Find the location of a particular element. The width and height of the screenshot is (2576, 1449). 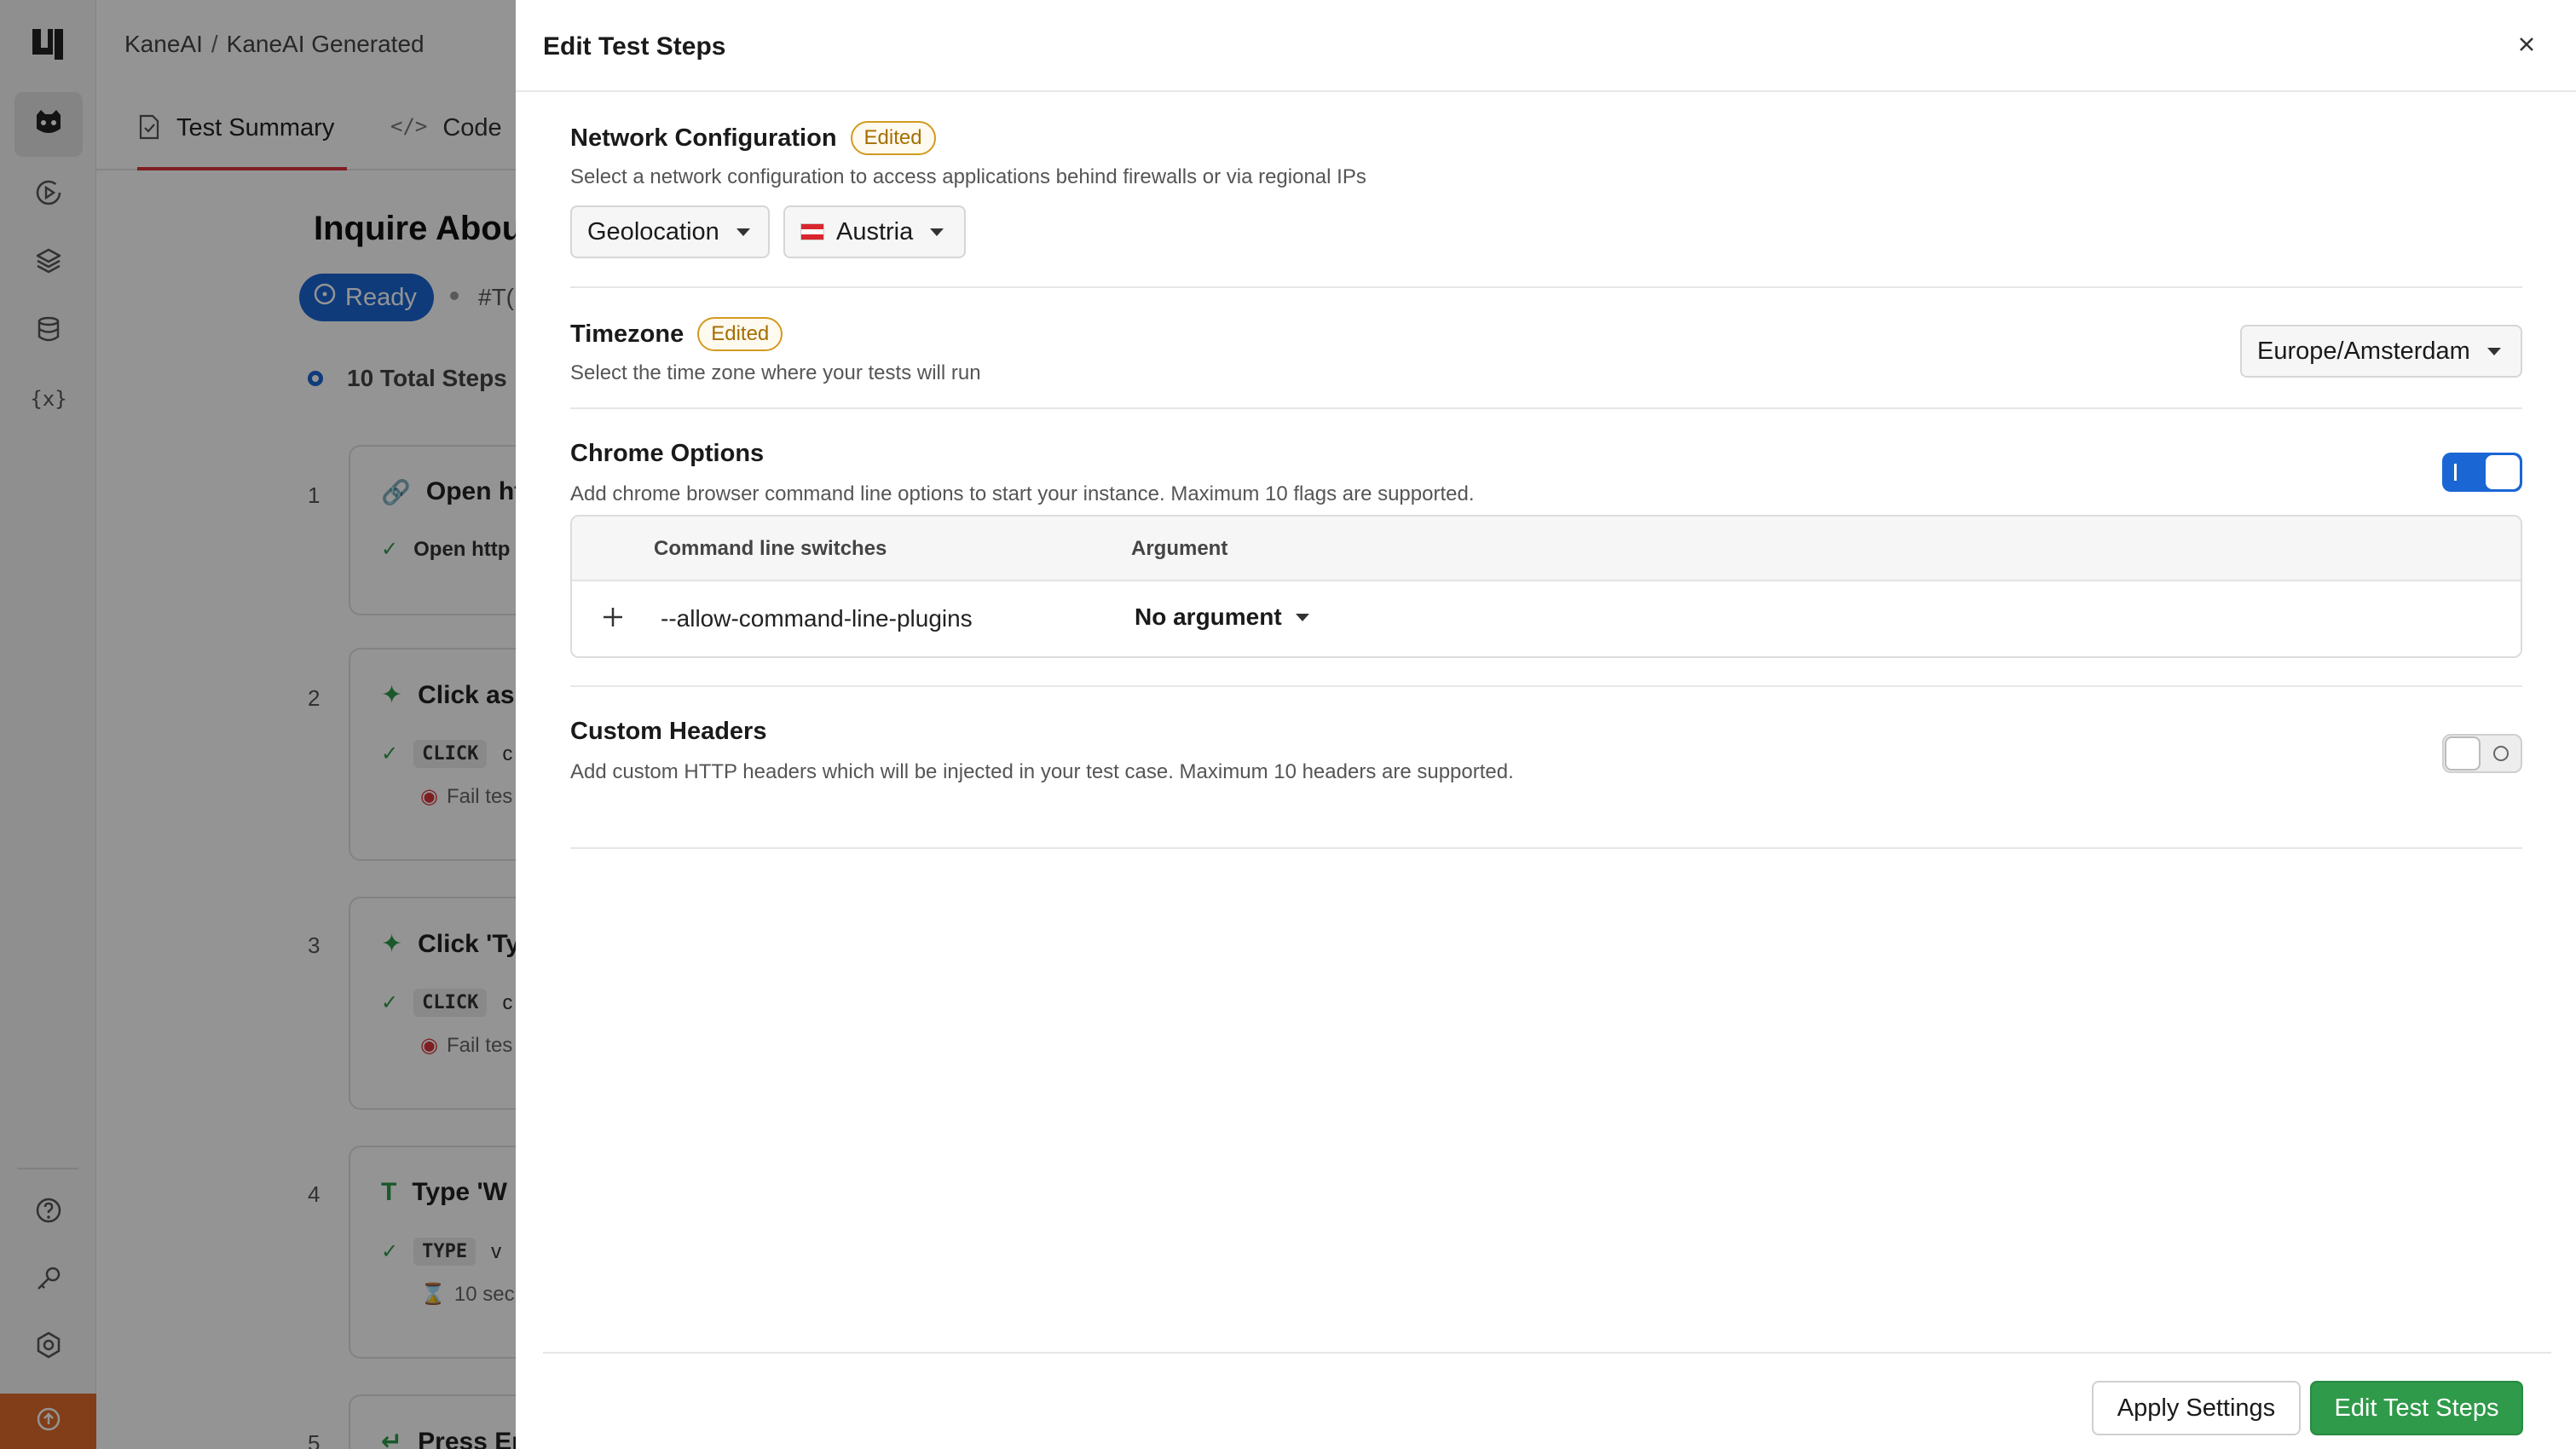

toggle-on-icon is located at coordinates (2455, 472).